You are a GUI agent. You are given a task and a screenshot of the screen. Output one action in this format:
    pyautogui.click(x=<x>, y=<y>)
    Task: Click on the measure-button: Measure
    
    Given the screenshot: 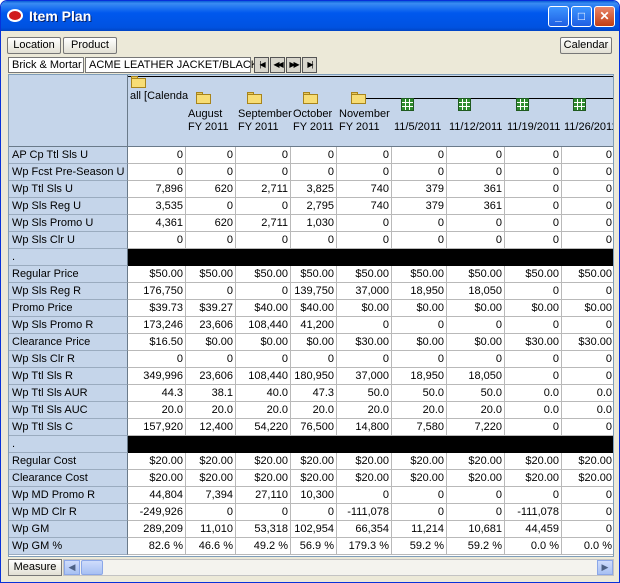 What is the action you would take?
    pyautogui.click(x=35, y=567)
    